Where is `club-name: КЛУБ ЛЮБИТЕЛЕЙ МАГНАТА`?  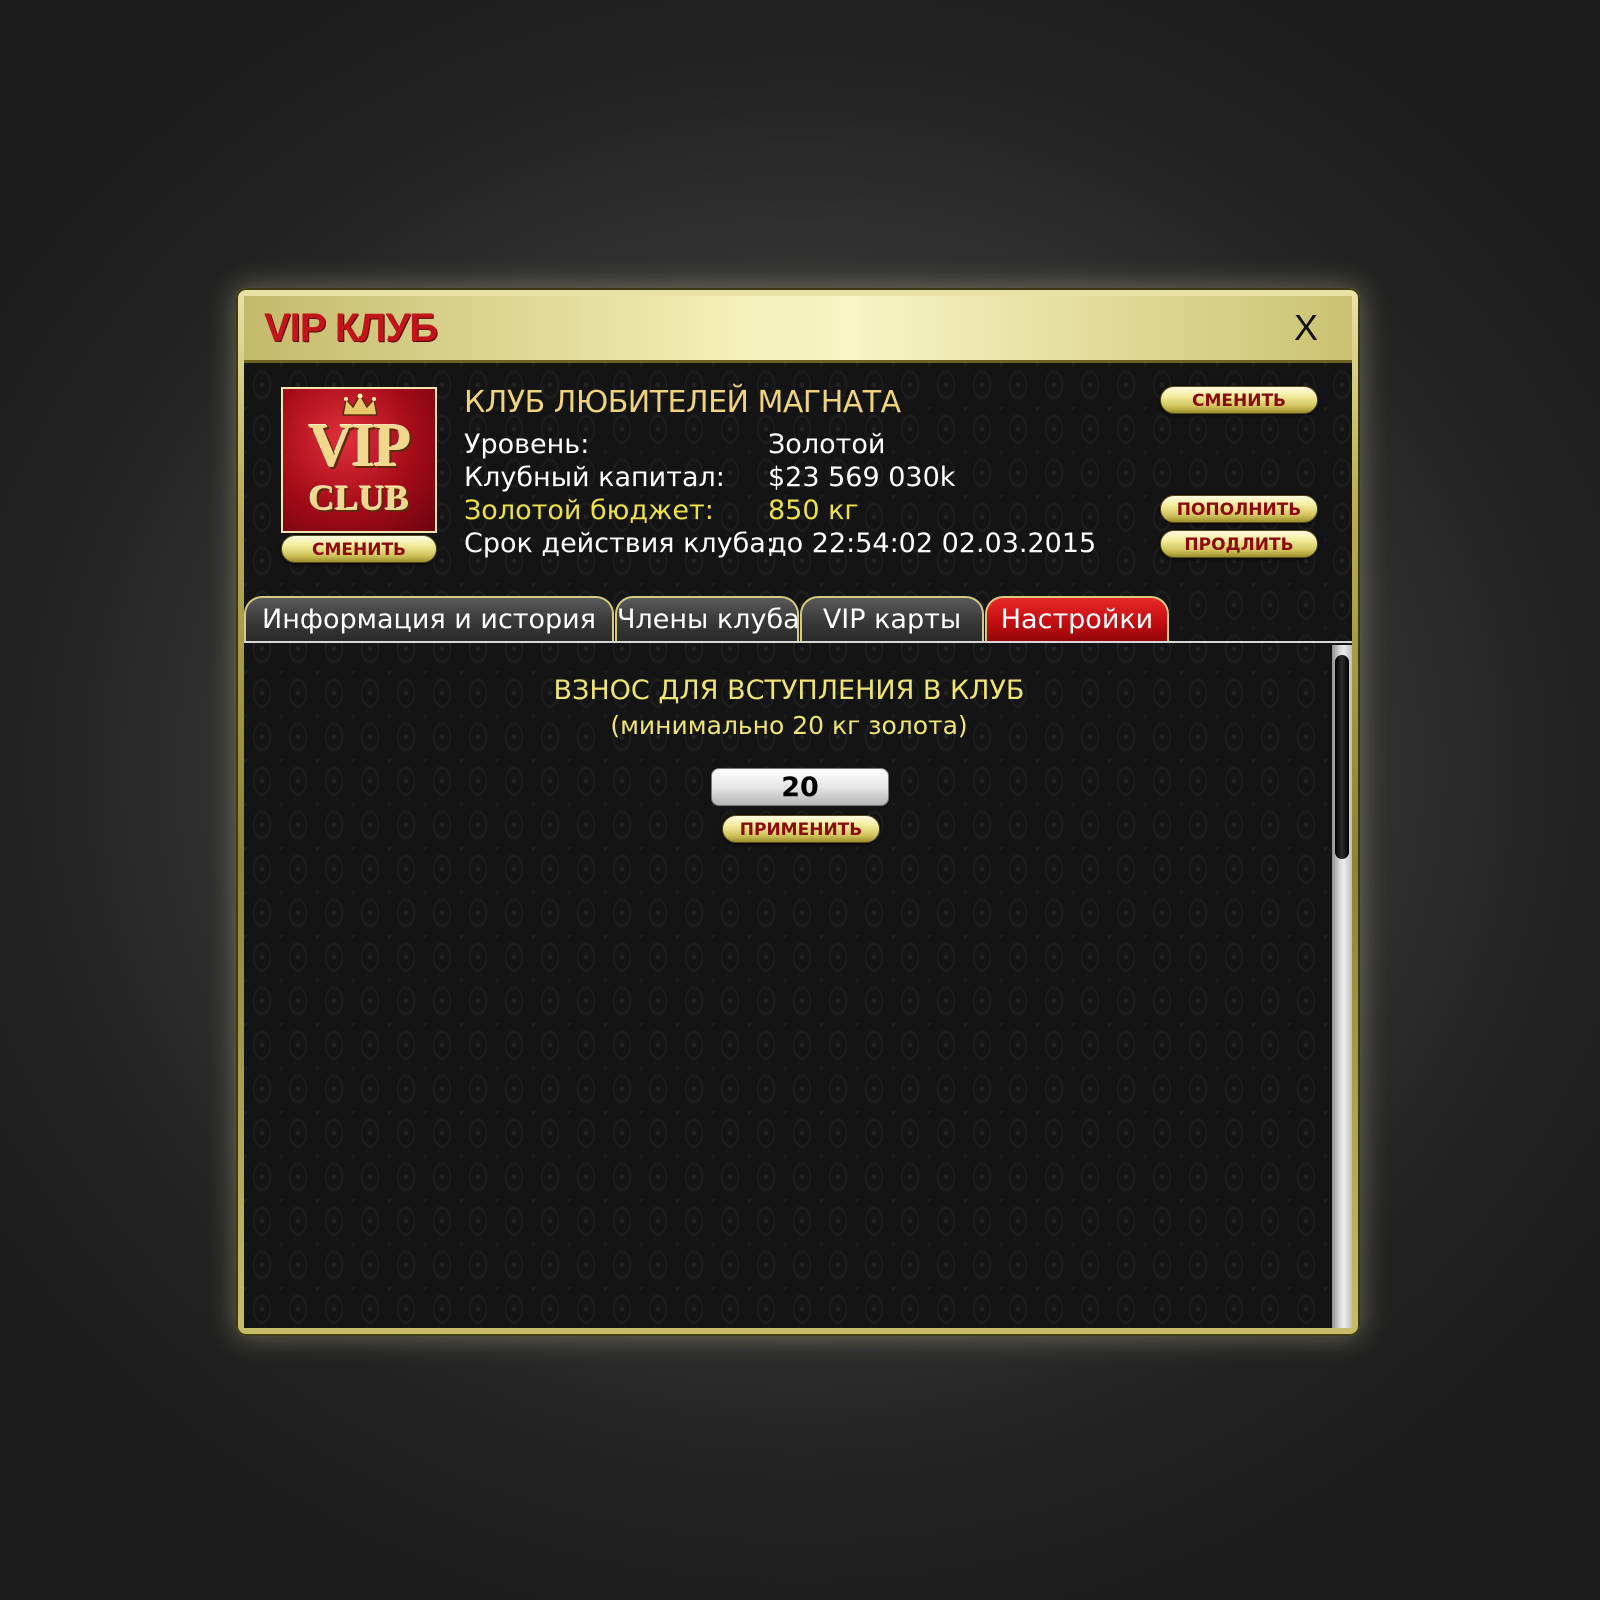
club-name: КЛУБ ЛЮБИТЕЛЕЙ МАГНАТА is located at coordinates (682, 402).